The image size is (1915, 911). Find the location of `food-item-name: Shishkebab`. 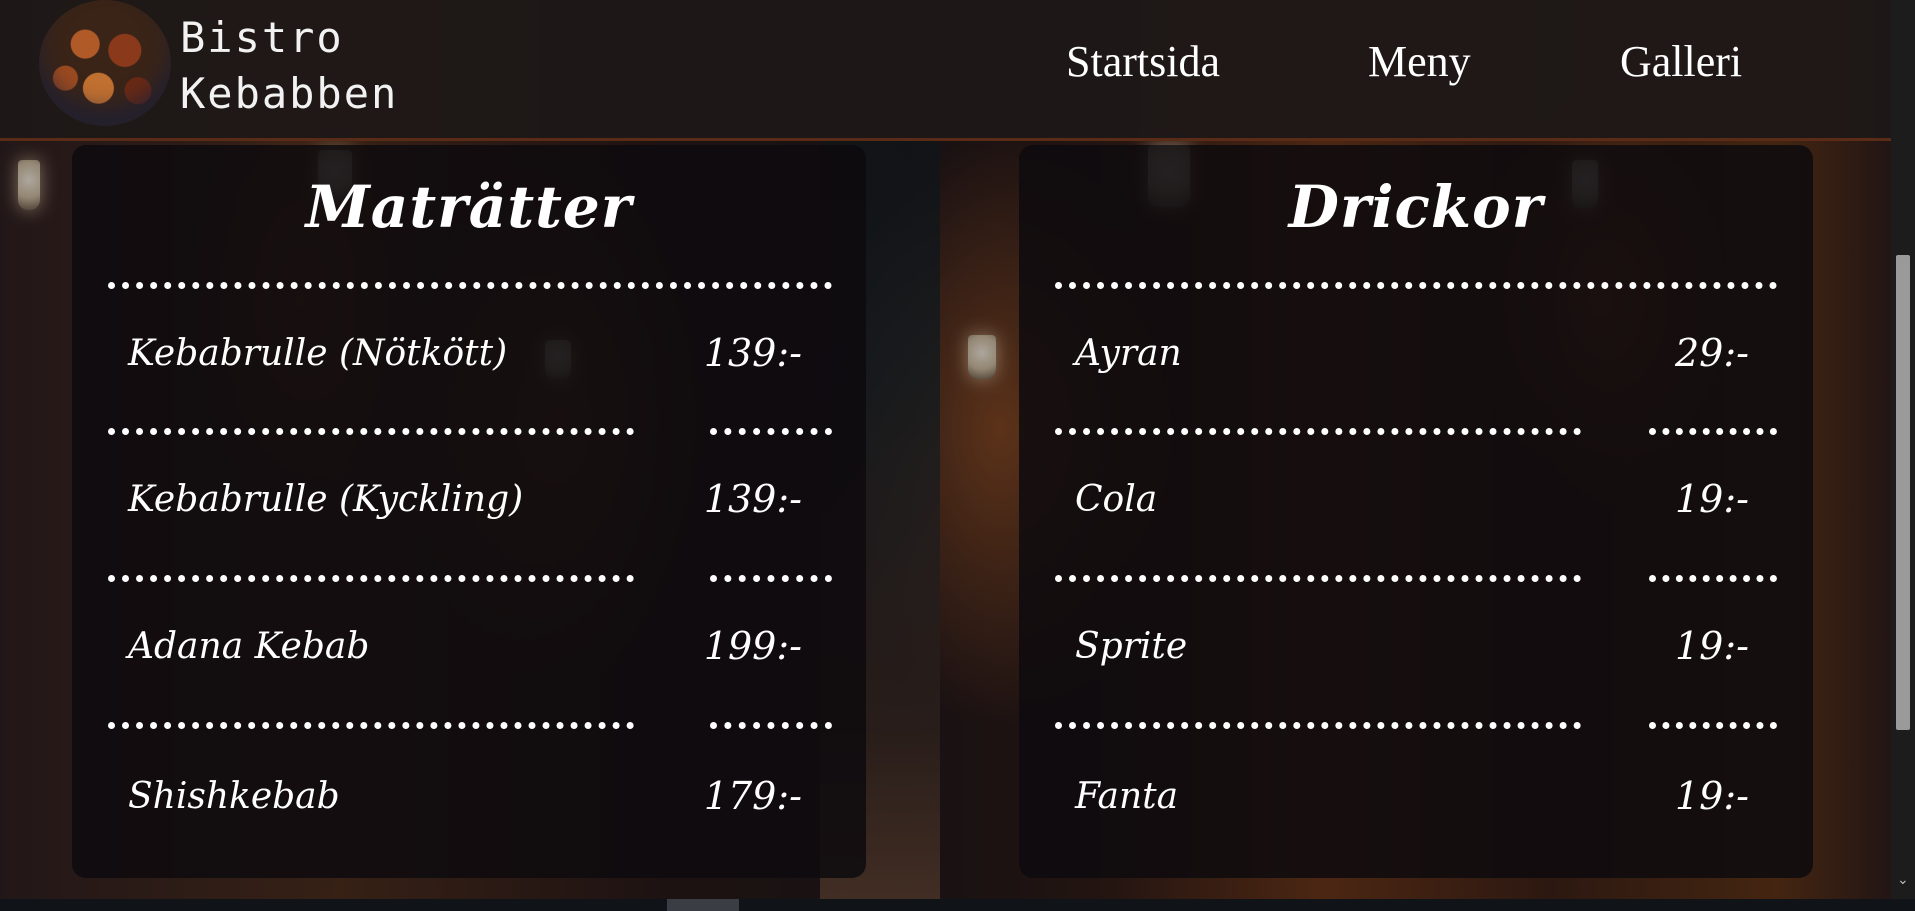

food-item-name: Shishkebab is located at coordinates (234, 796).